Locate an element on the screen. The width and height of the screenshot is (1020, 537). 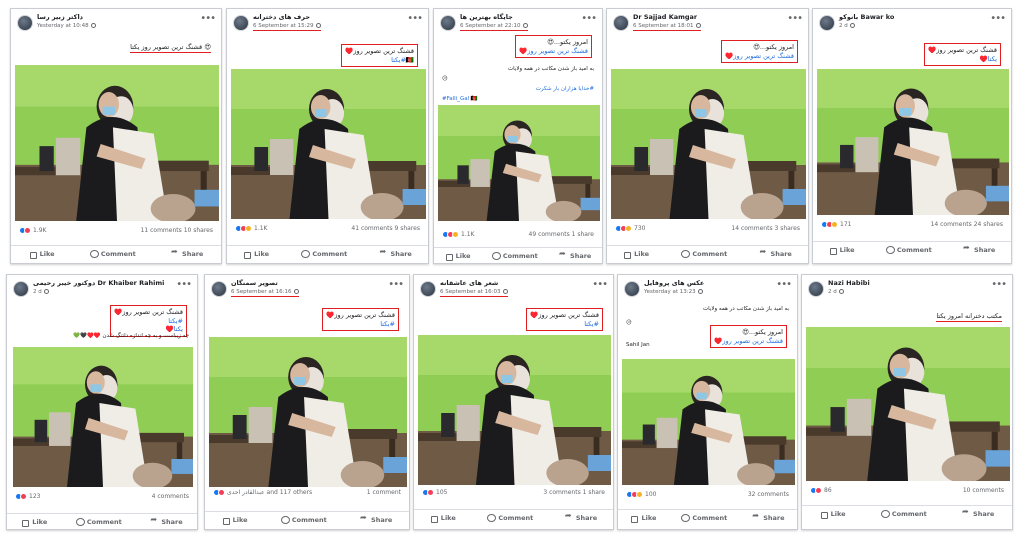
share-count: 10 shares is located at coordinates (198, 230).